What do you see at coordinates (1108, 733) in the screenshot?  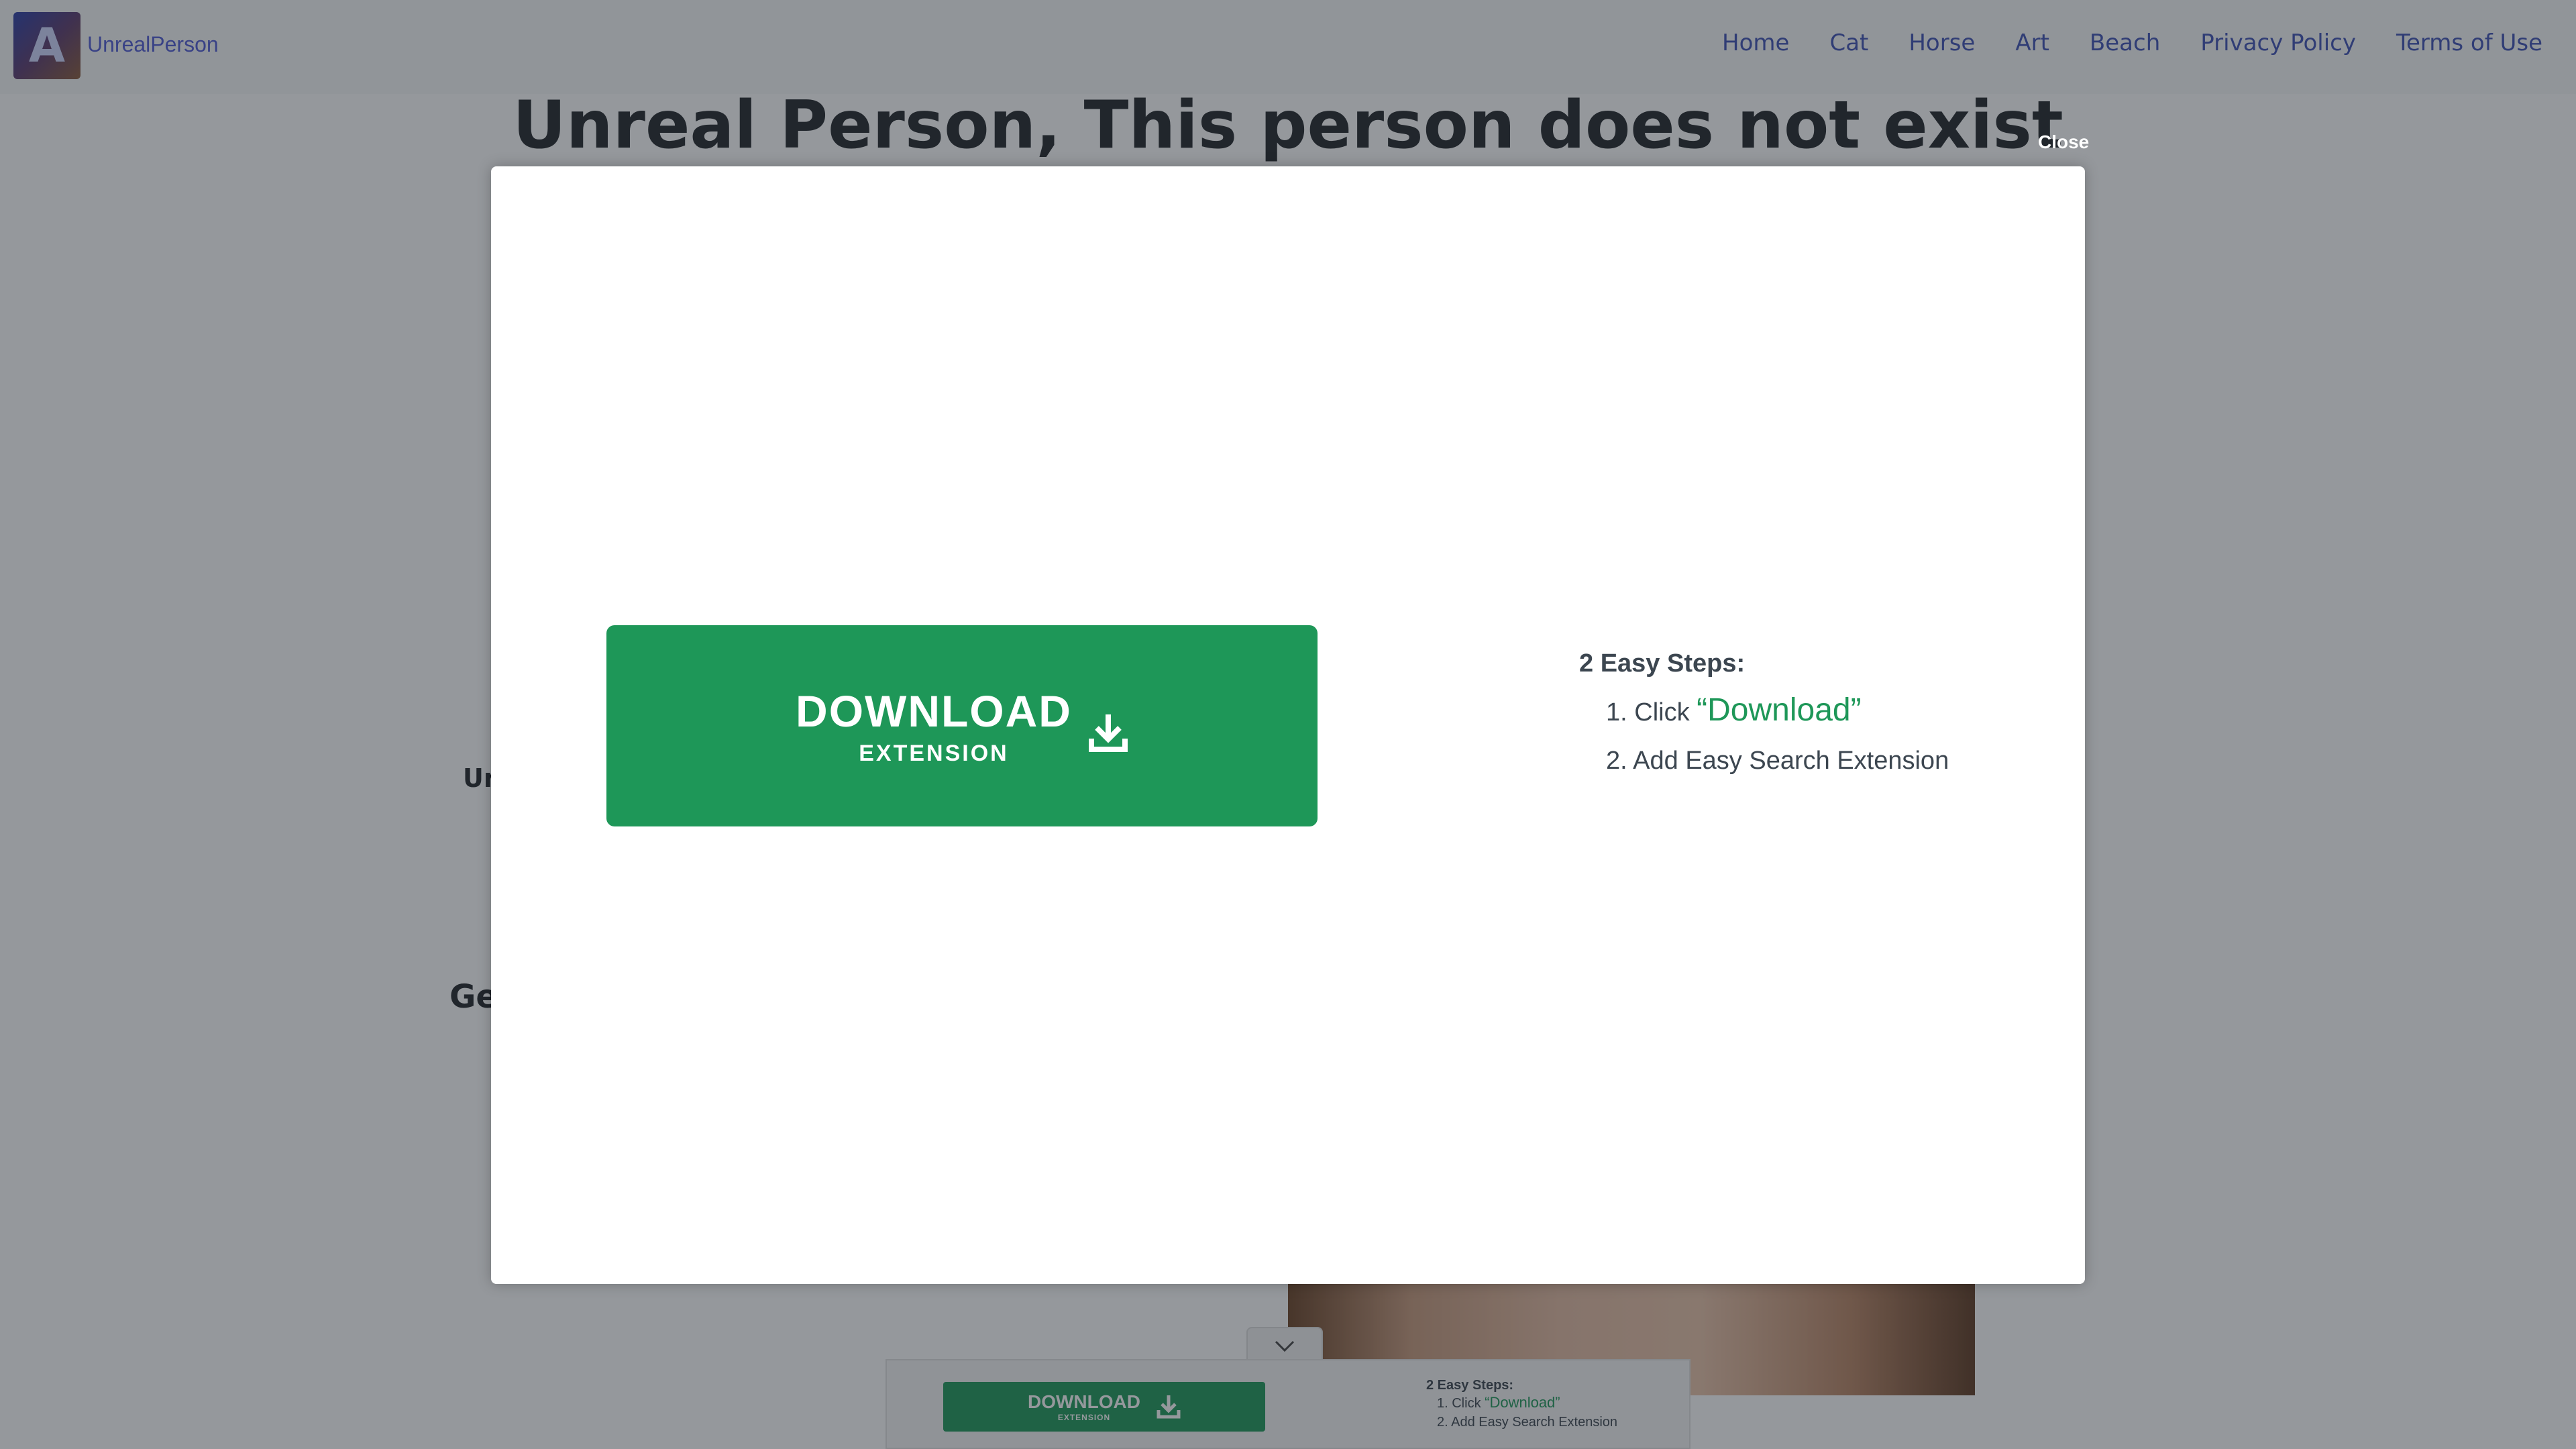 I see `download-icon` at bounding box center [1108, 733].